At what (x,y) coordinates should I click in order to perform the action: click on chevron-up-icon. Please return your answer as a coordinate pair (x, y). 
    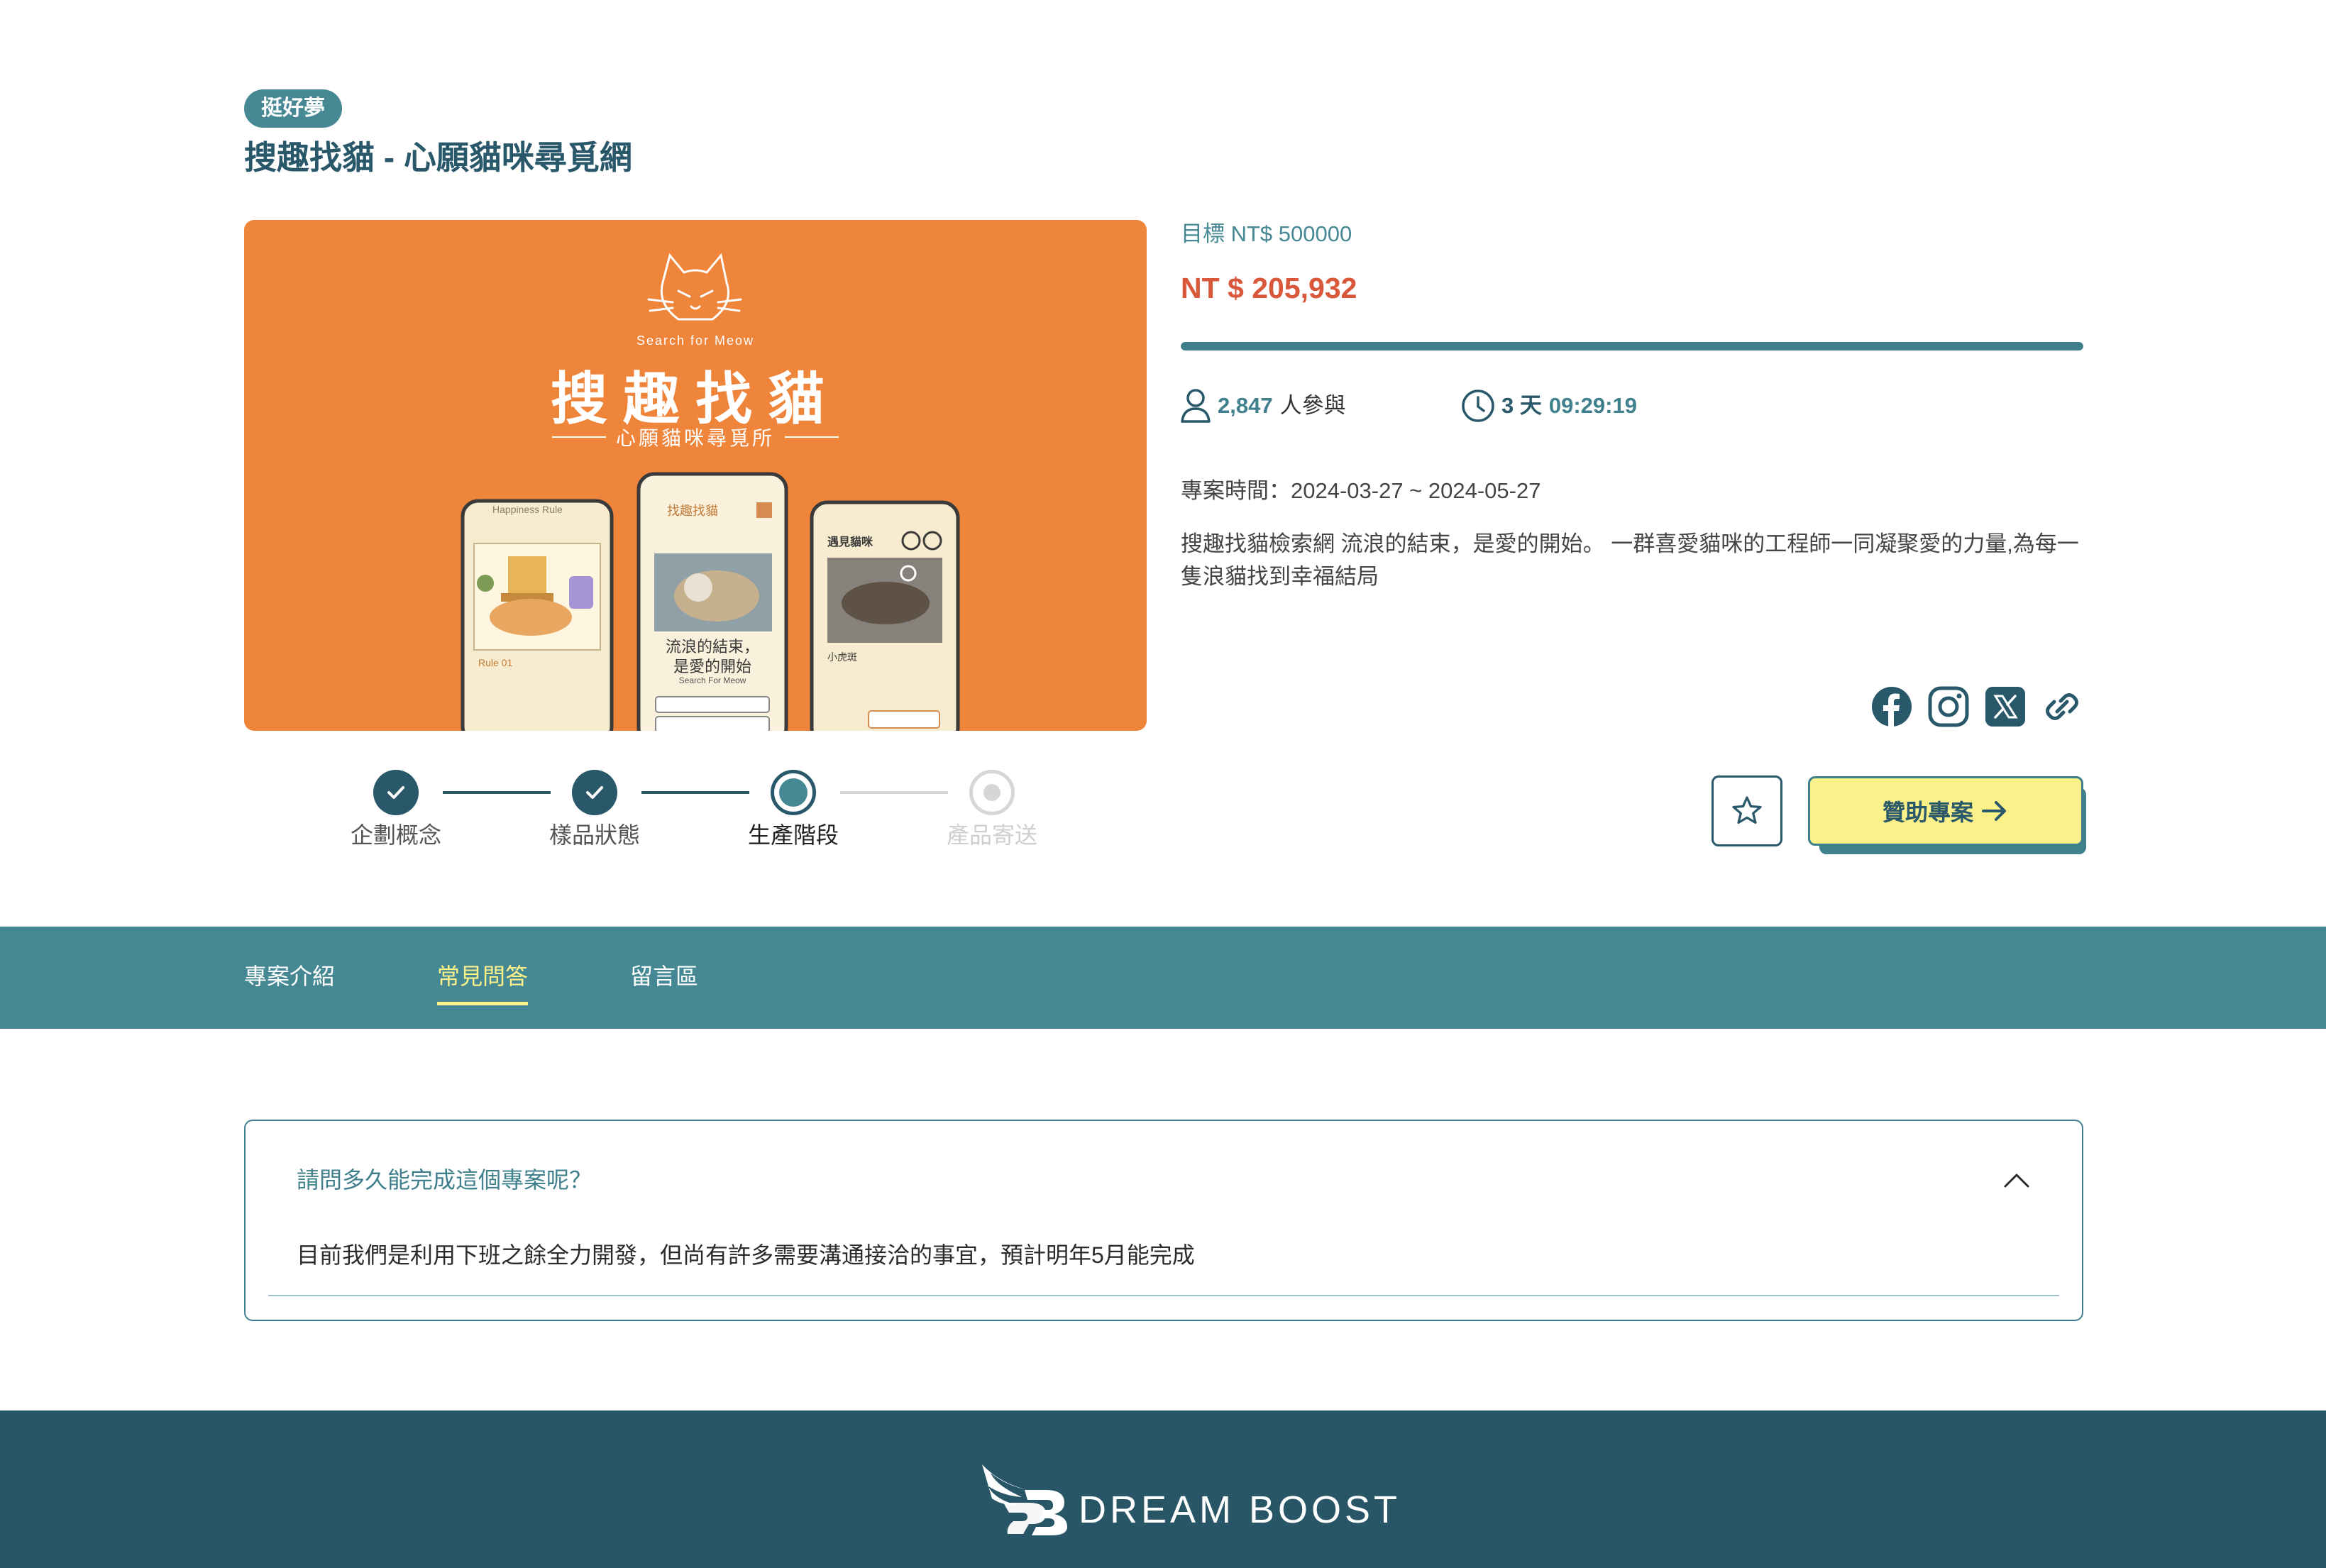
    Looking at the image, I should click on (2016, 1180).